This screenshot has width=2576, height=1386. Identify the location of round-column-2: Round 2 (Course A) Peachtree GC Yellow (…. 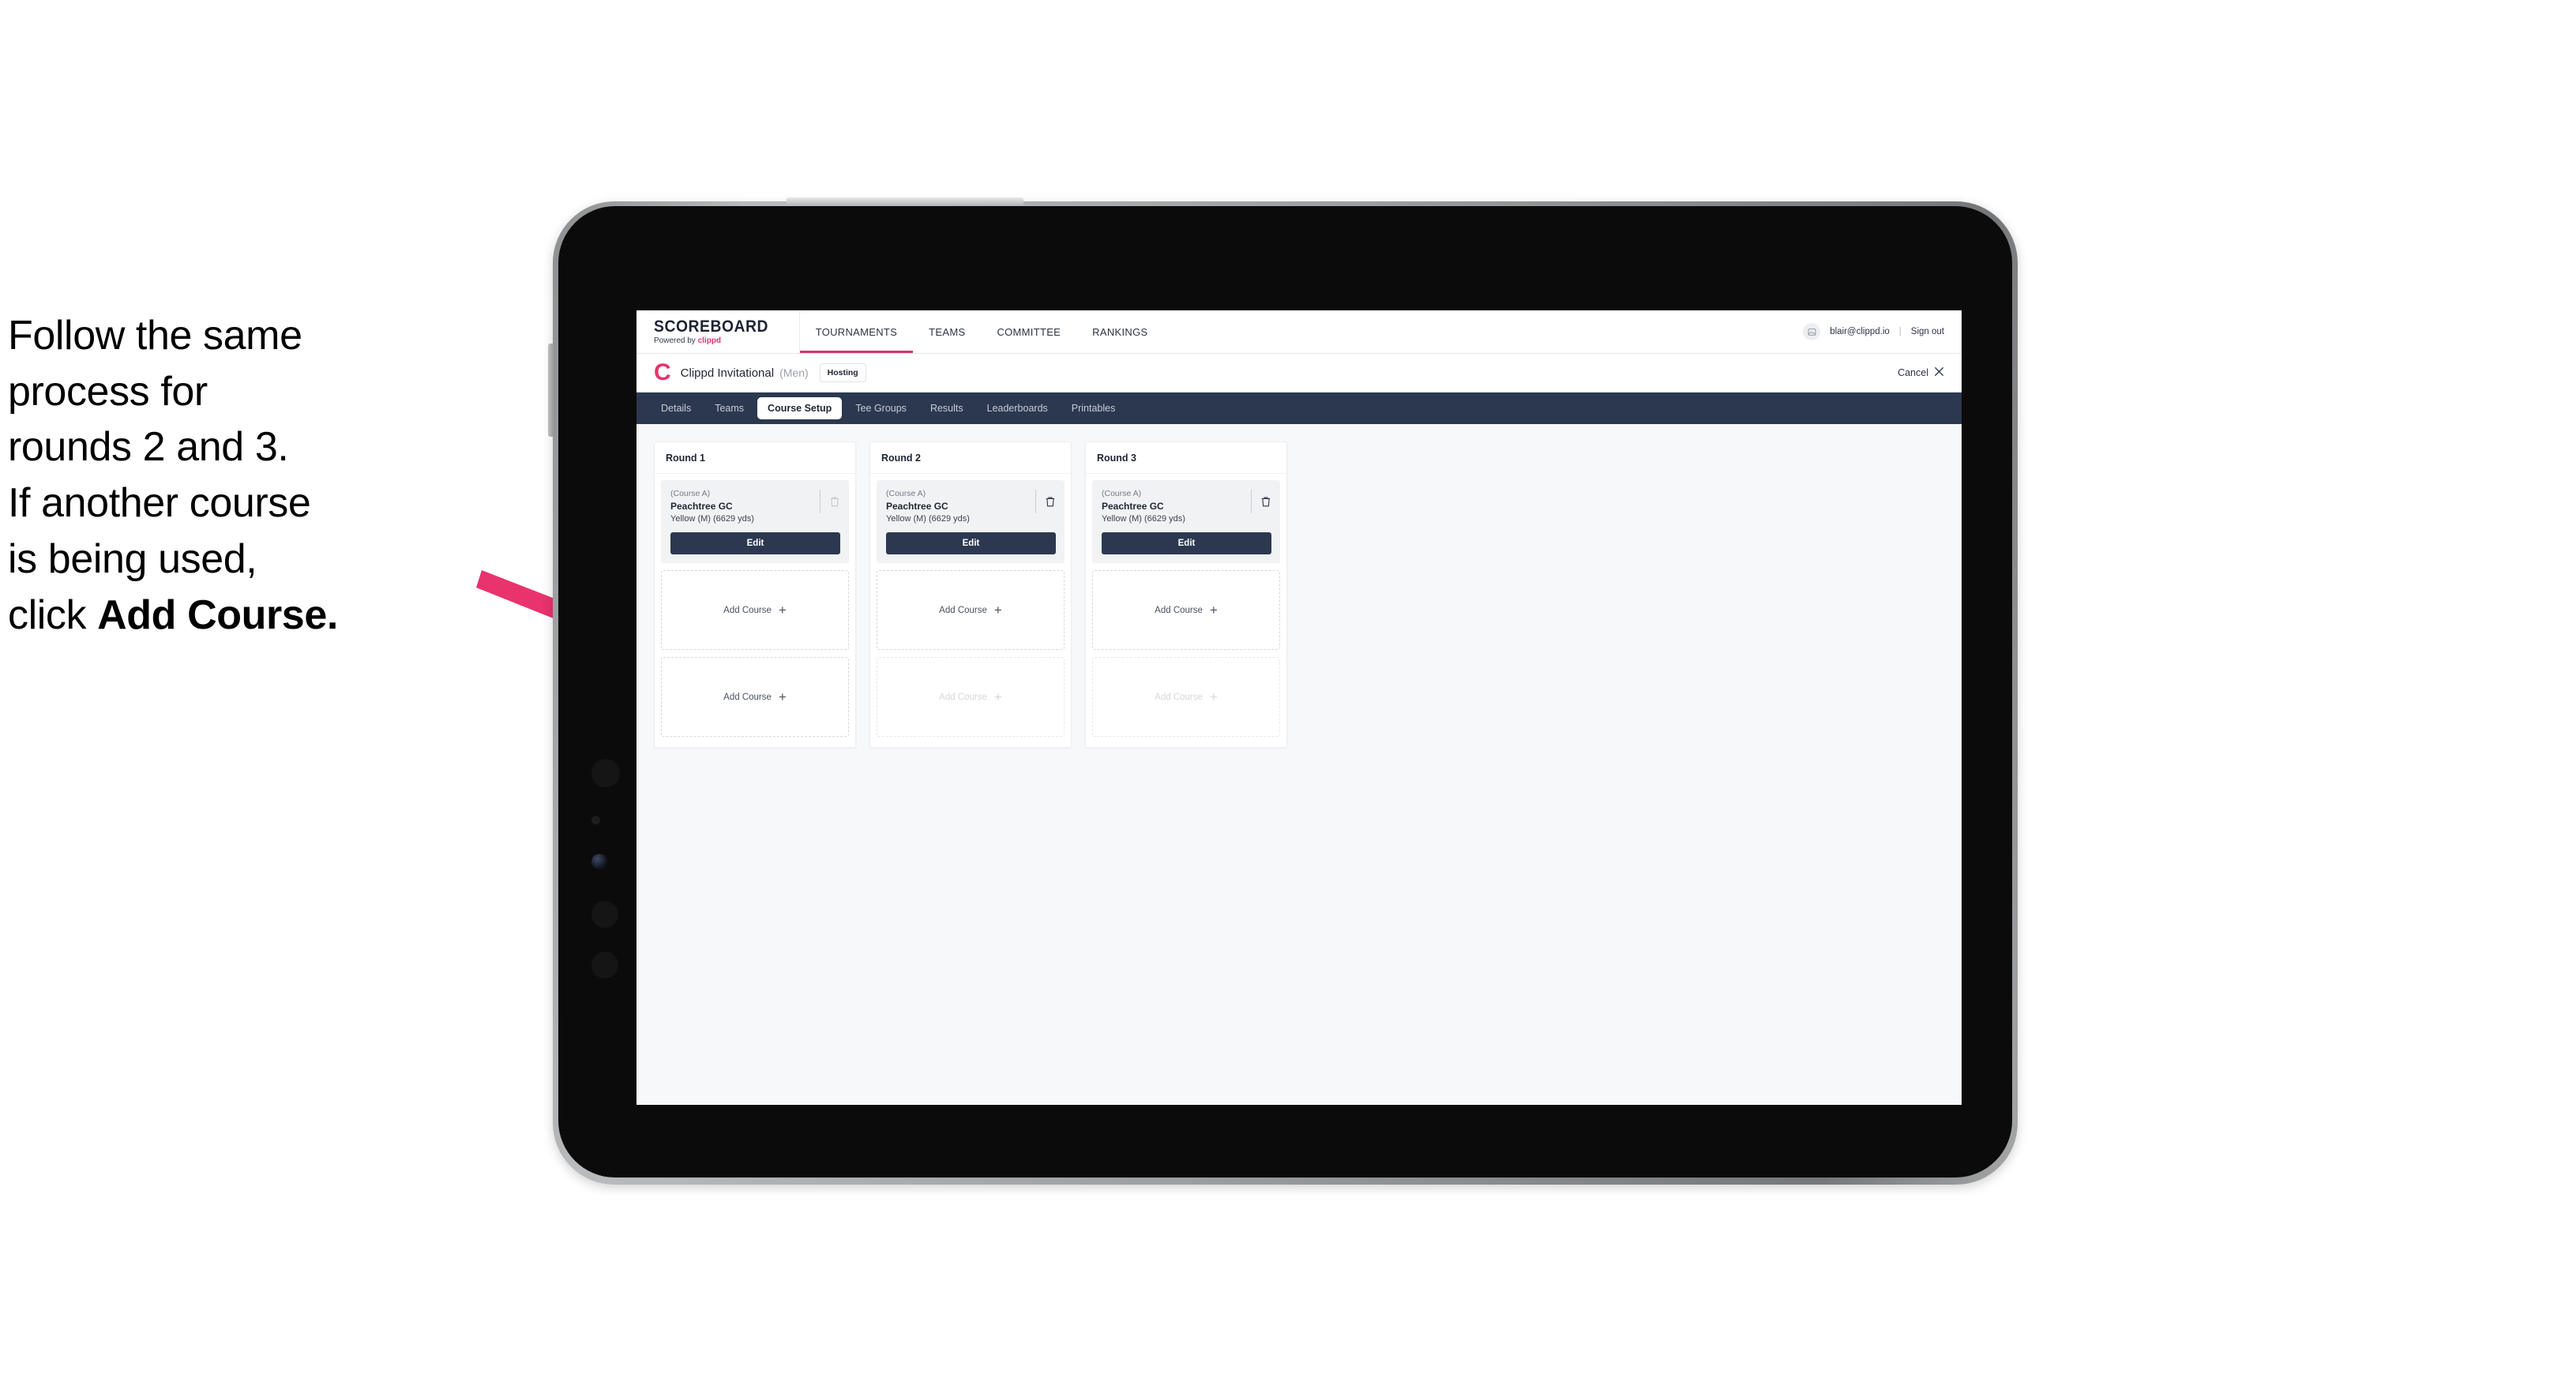
(970, 594).